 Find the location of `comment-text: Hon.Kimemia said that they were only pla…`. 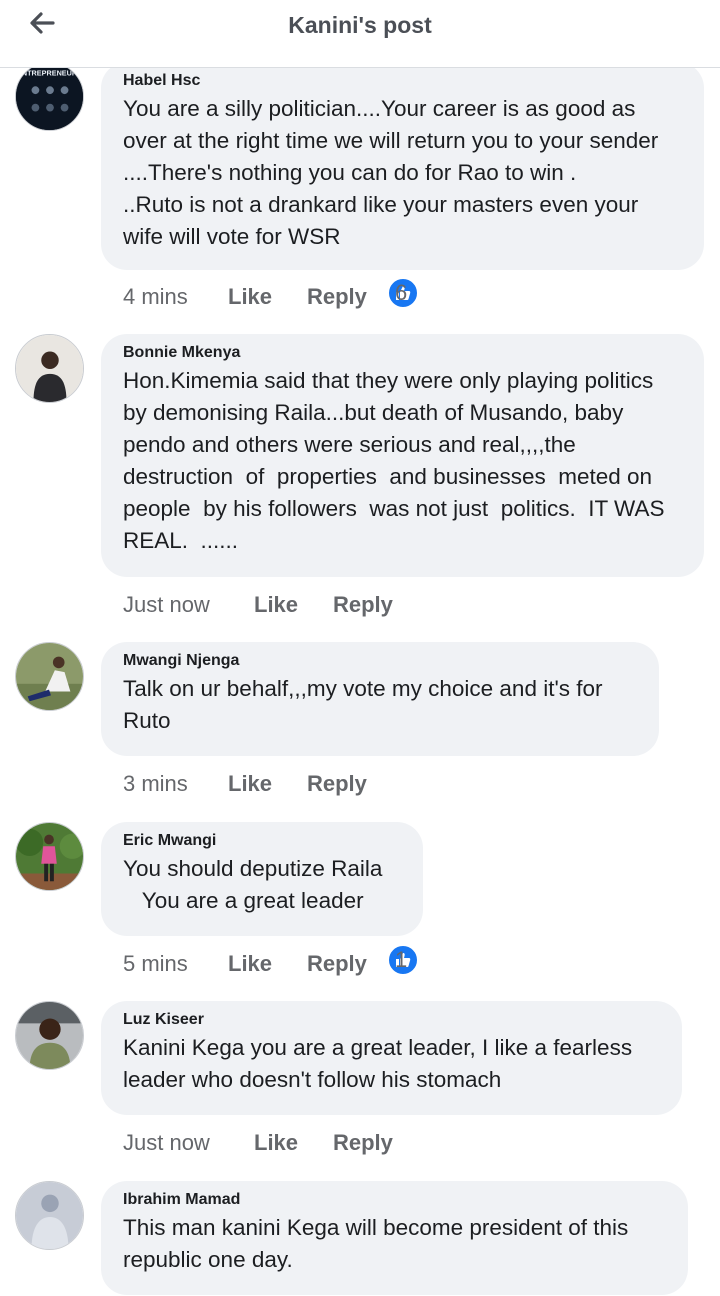

comment-text: Hon.Kimemia said that they were only pla… is located at coordinates (397, 460).